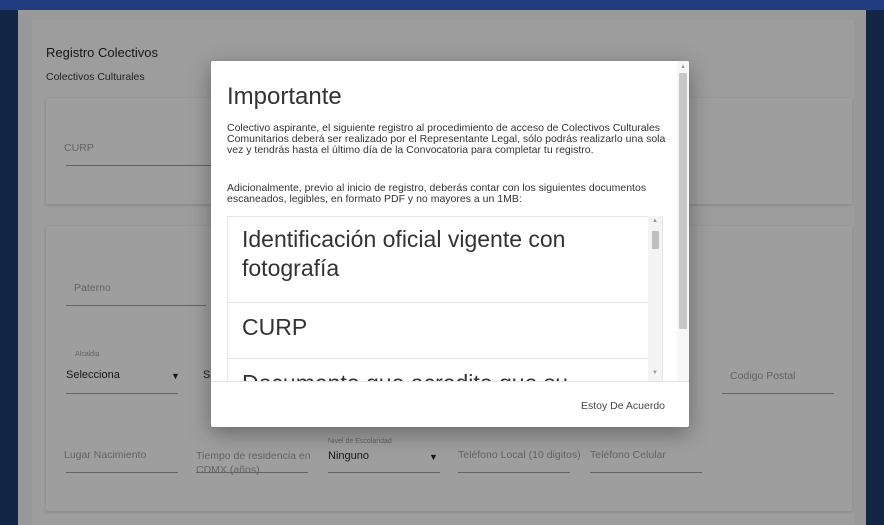  What do you see at coordinates (438, 370) in the screenshot?
I see `list-item: Documento que acredite que su` at bounding box center [438, 370].